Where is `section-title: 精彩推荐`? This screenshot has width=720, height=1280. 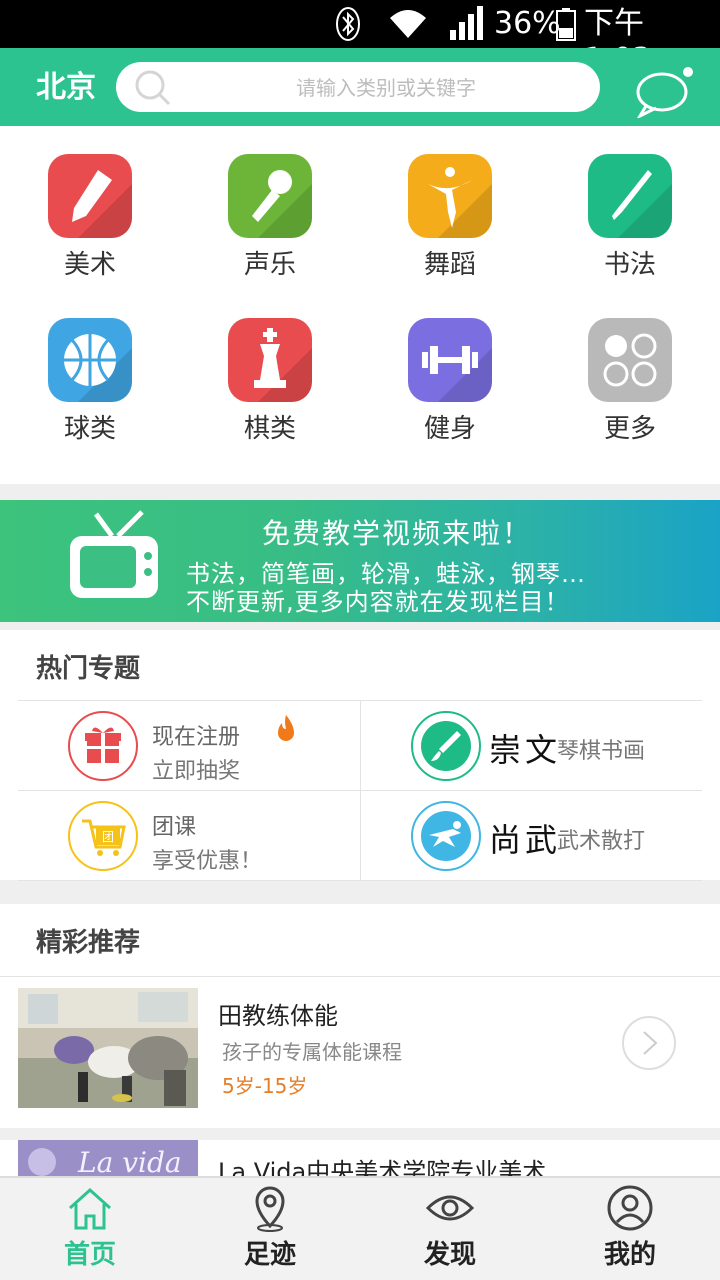 section-title: 精彩推荐 is located at coordinates (88, 943).